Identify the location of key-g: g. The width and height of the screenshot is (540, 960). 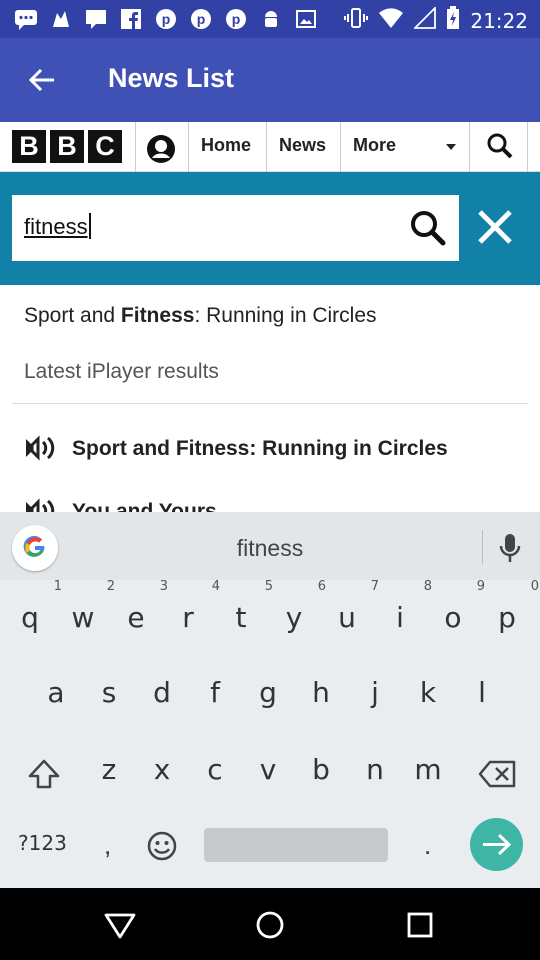
(268, 694).